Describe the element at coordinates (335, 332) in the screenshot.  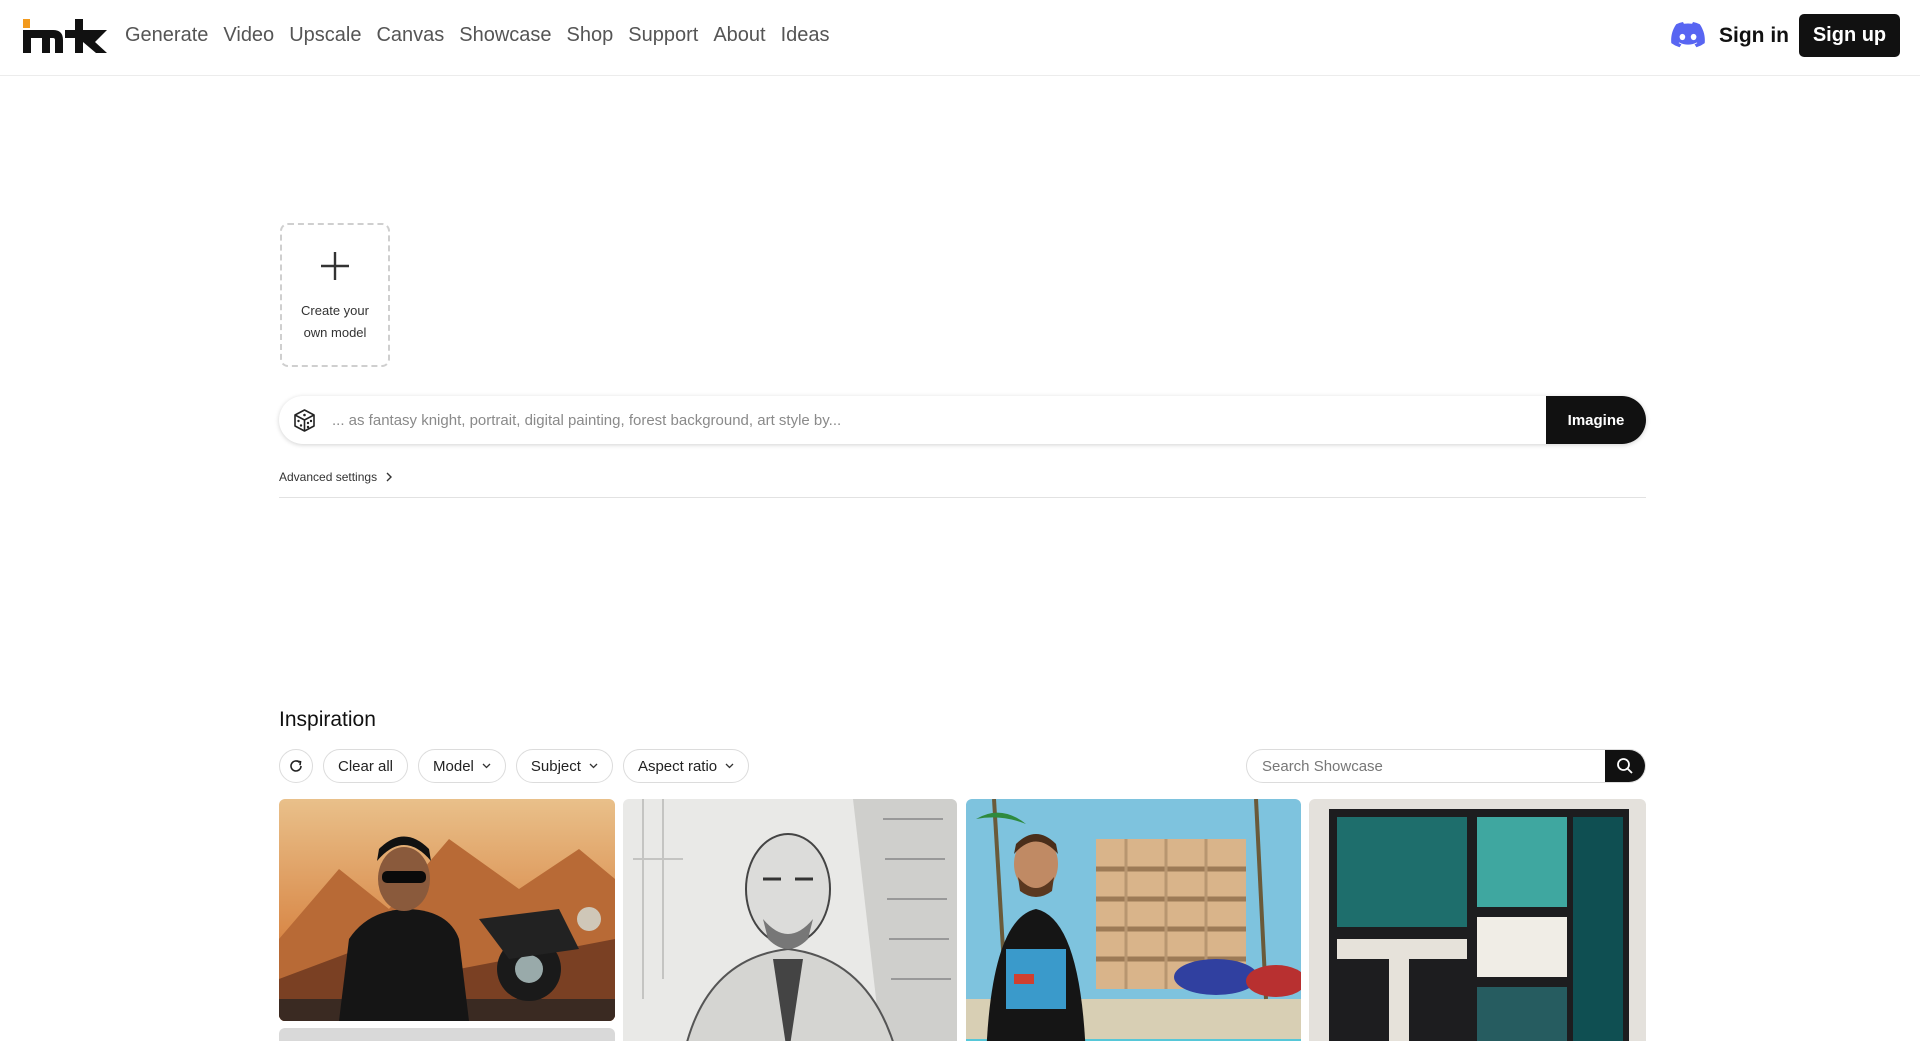
I see `create-model-line2: own model` at that location.